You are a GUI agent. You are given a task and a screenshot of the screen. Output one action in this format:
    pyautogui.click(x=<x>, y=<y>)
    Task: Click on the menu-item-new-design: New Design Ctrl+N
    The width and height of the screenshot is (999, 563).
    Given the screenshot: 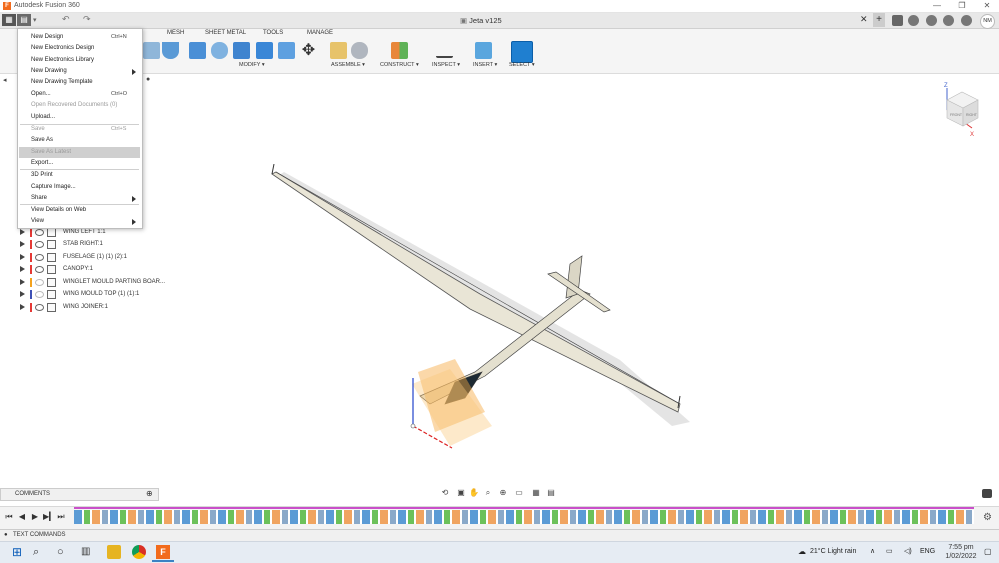 What is the action you would take?
    pyautogui.click(x=79, y=37)
    